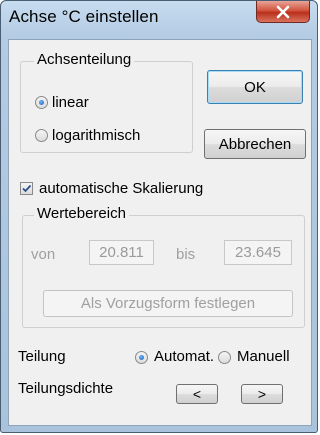  What do you see at coordinates (84, 59) in the screenshot?
I see `axis-division-legend: Achsenteilung` at bounding box center [84, 59].